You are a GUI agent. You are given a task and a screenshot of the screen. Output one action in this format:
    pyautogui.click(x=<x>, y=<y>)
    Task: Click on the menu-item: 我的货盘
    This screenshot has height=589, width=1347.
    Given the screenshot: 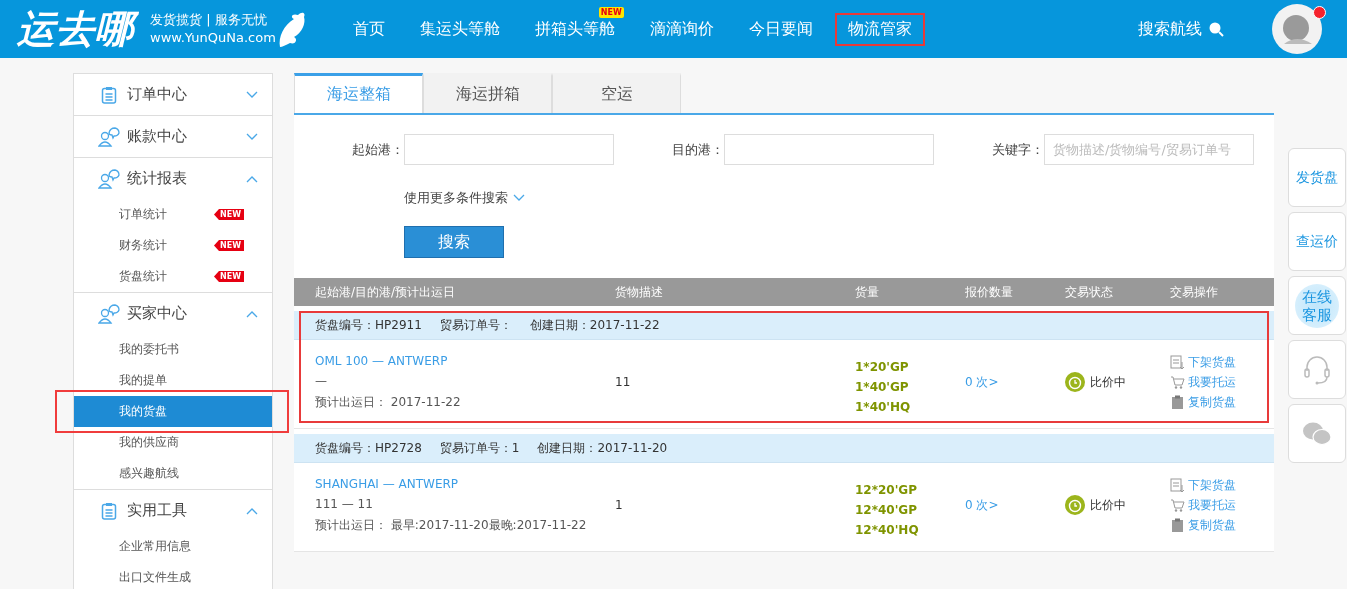 What is the action you would take?
    pyautogui.click(x=173, y=411)
    